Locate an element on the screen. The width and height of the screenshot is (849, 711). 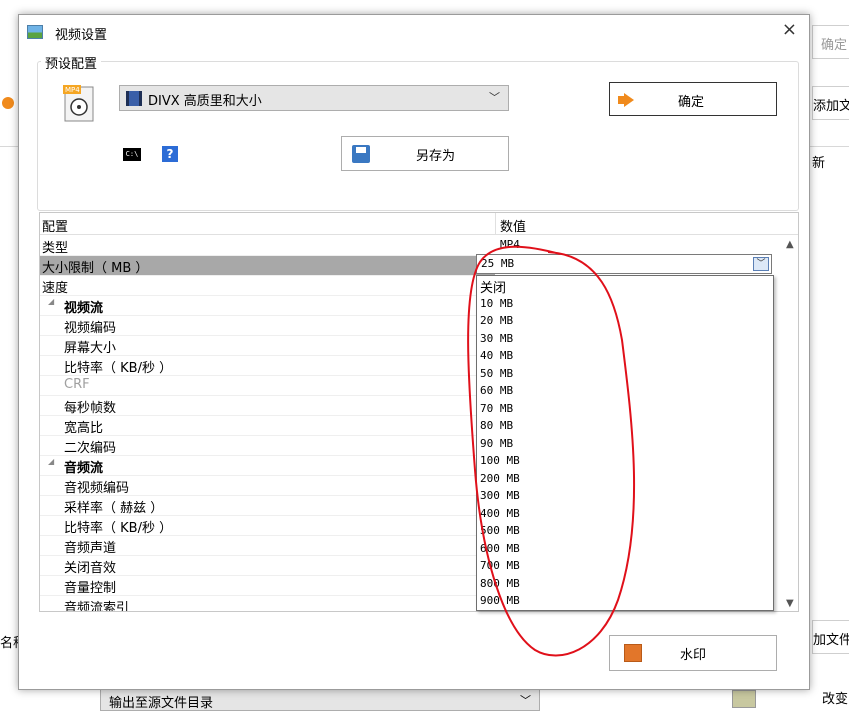
grid-row-video-codec: 视频编码 is located at coordinates (267, 326).